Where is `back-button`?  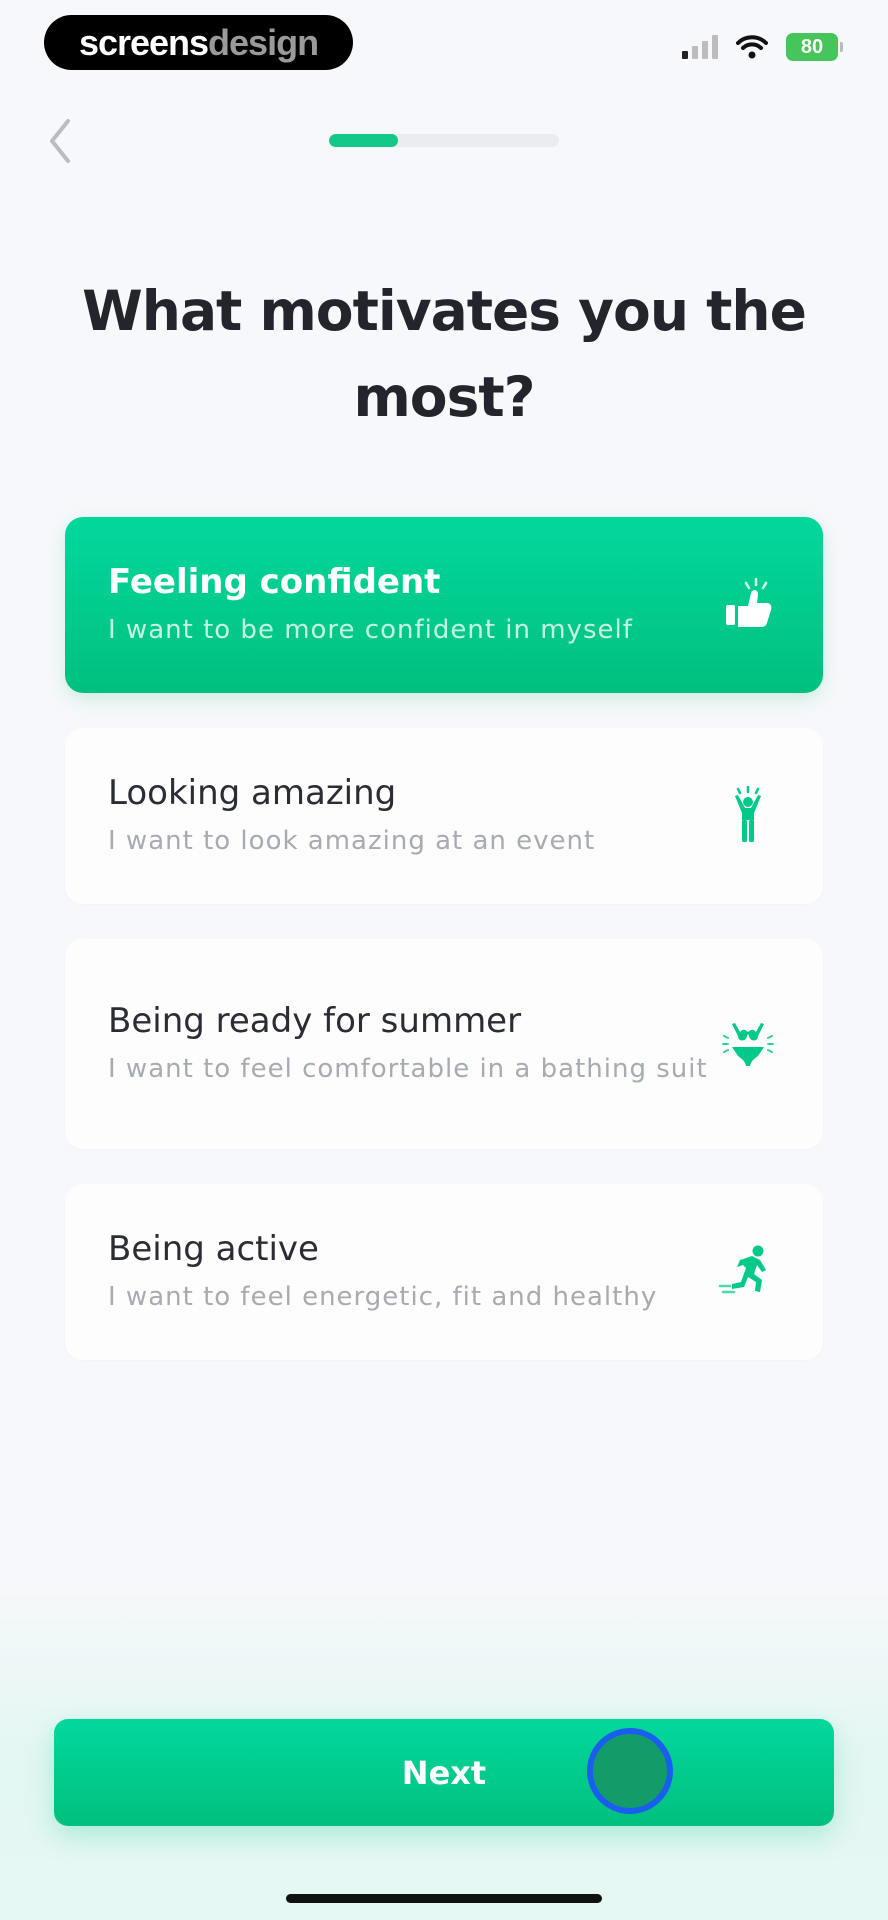 back-button is located at coordinates (60, 141).